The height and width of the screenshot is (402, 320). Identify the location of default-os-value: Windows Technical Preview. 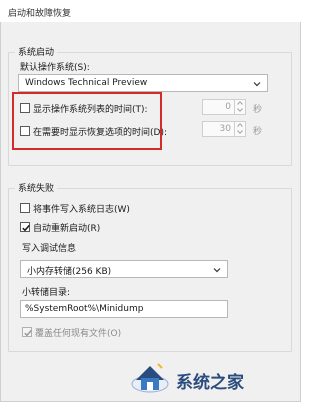
(86, 83).